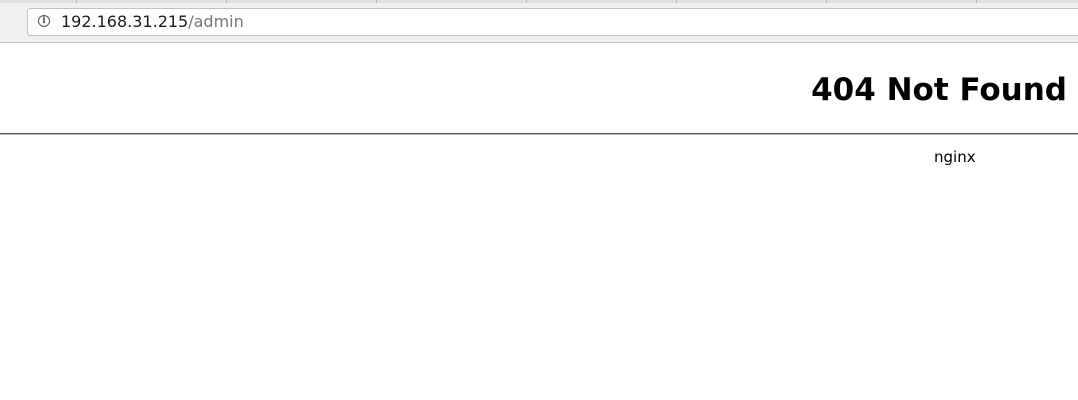 This screenshot has width=1078, height=400. I want to click on server-name: nginx, so click(955, 157).